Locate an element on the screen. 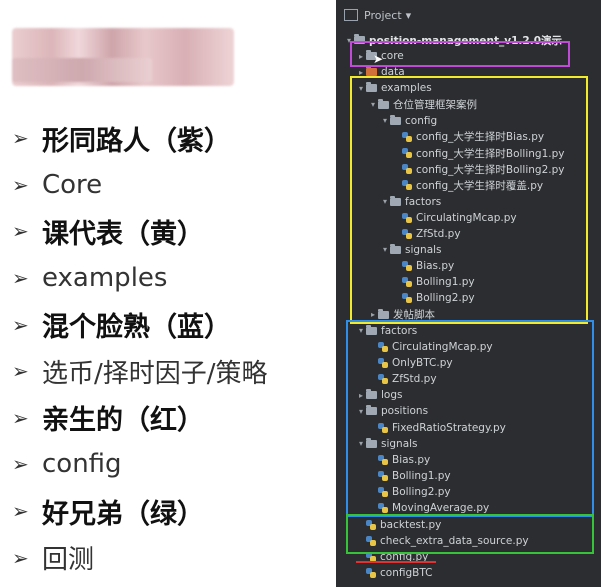  tree-item-label: factors is located at coordinates (423, 201).